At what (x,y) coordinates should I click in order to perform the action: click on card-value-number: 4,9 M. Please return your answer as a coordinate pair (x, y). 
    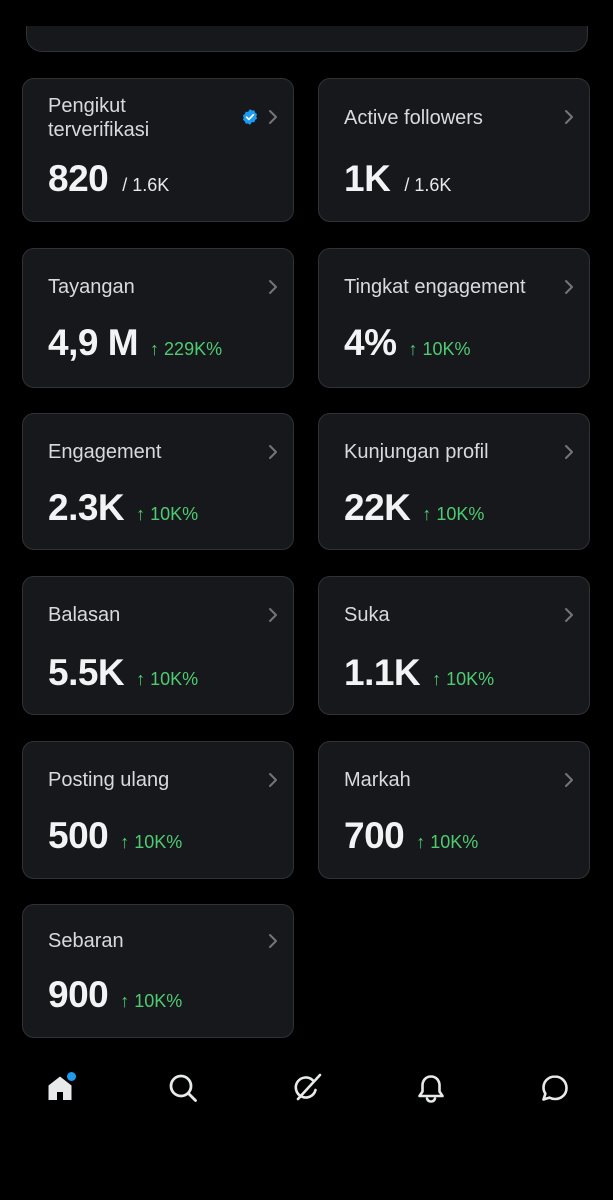
    Looking at the image, I should click on (93, 342).